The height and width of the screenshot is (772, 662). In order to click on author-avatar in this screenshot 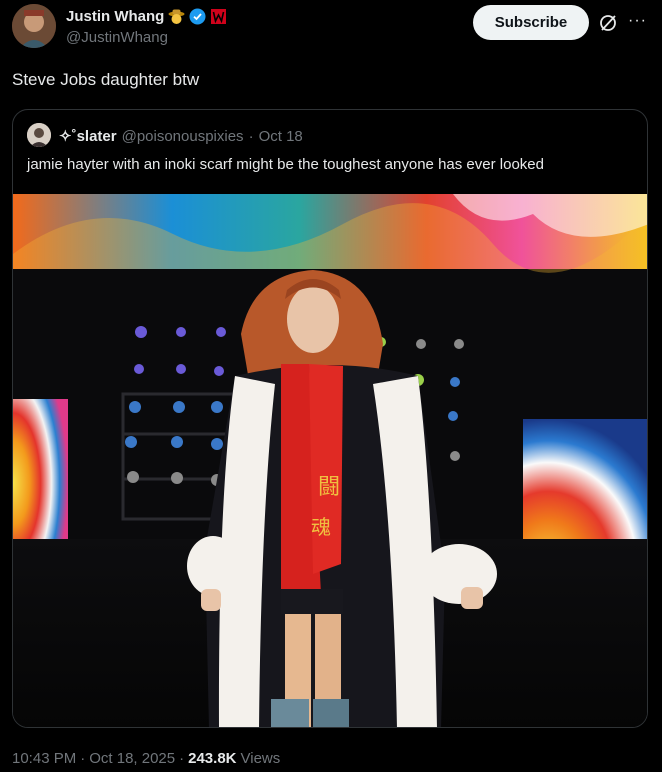, I will do `click(34, 26)`.